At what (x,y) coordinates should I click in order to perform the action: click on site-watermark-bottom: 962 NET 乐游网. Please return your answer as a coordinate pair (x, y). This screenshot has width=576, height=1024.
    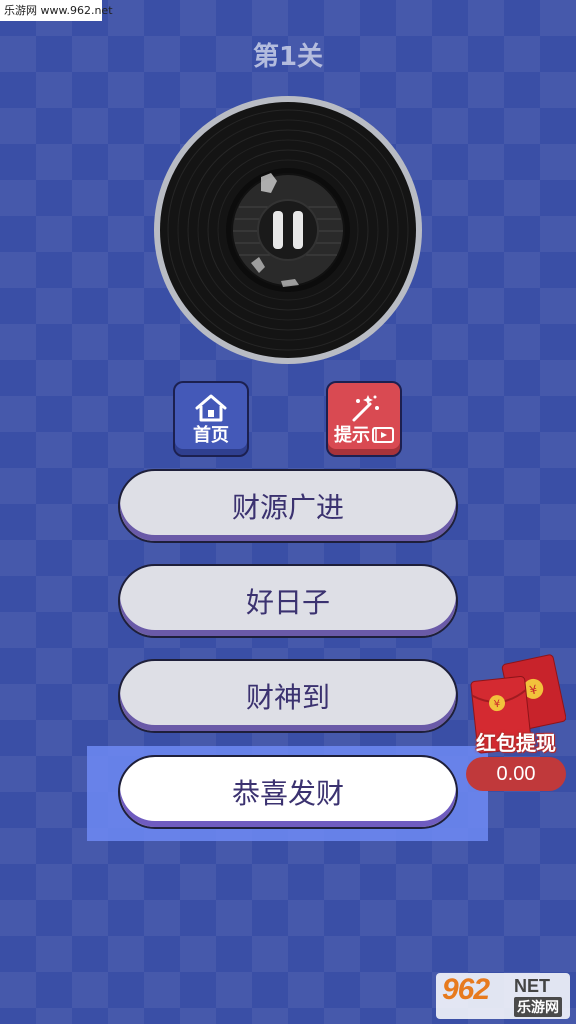
    Looking at the image, I should click on (503, 996).